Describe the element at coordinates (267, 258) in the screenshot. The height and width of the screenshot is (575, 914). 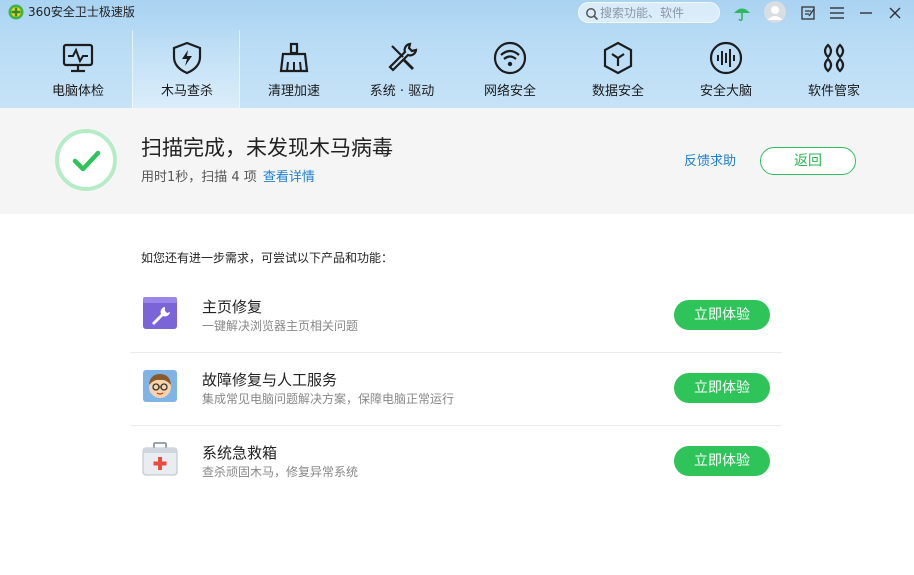
I see `recommendations-intro: 如您还有进一步需求，可尝试以下产品和功能：` at that location.